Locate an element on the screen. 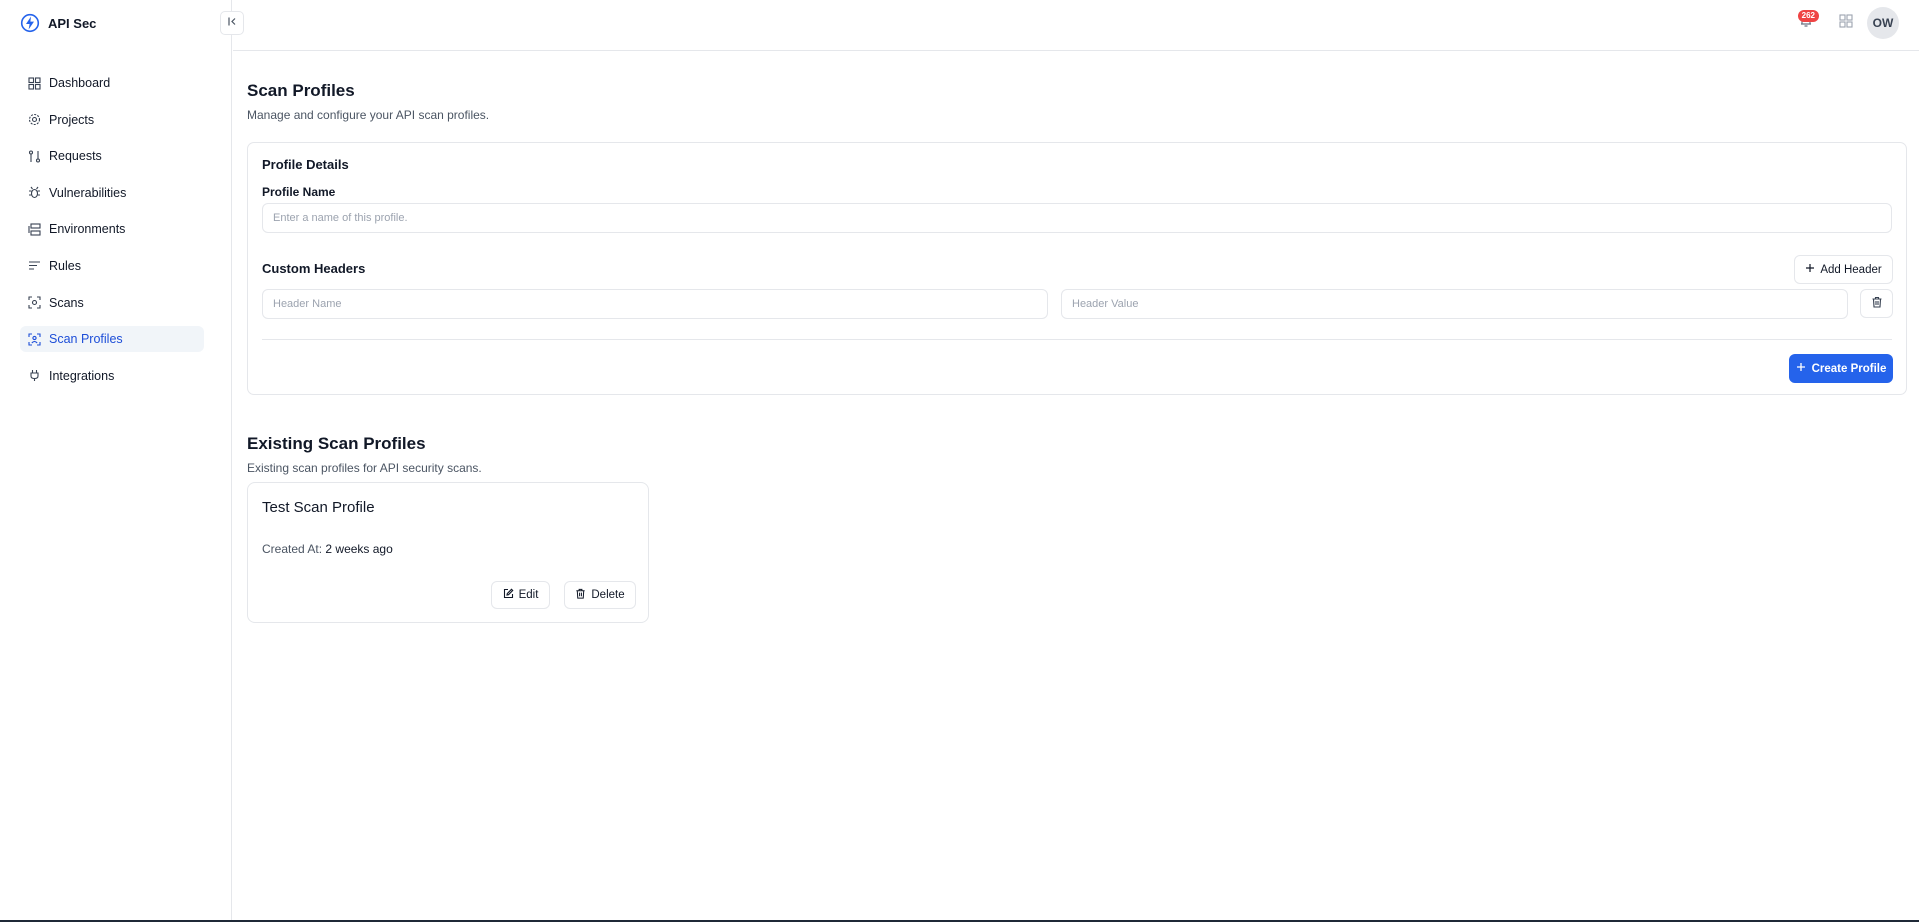  header-name-input is located at coordinates (655, 304).